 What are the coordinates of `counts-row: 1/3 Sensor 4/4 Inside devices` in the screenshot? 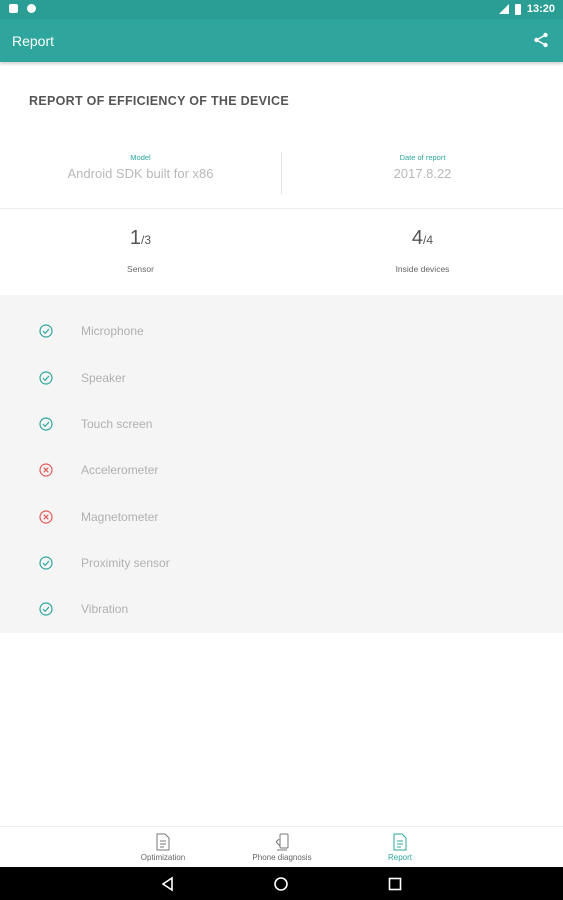 It's located at (281, 252).